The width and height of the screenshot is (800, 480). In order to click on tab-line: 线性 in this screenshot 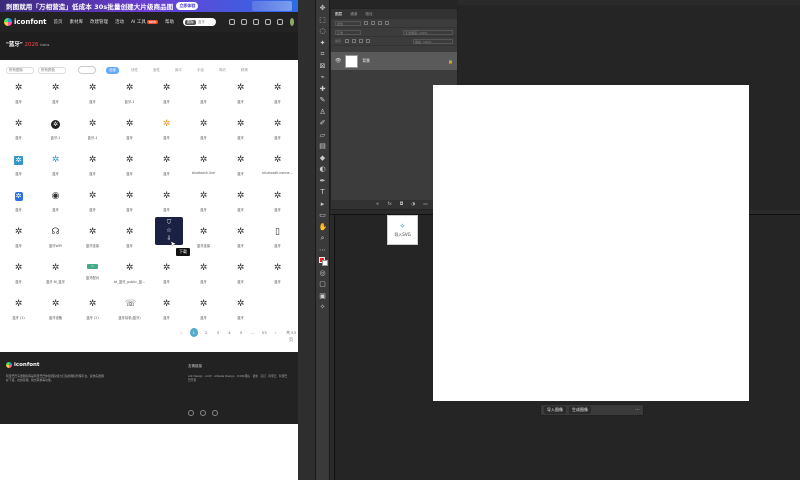, I will do `click(134, 70)`.